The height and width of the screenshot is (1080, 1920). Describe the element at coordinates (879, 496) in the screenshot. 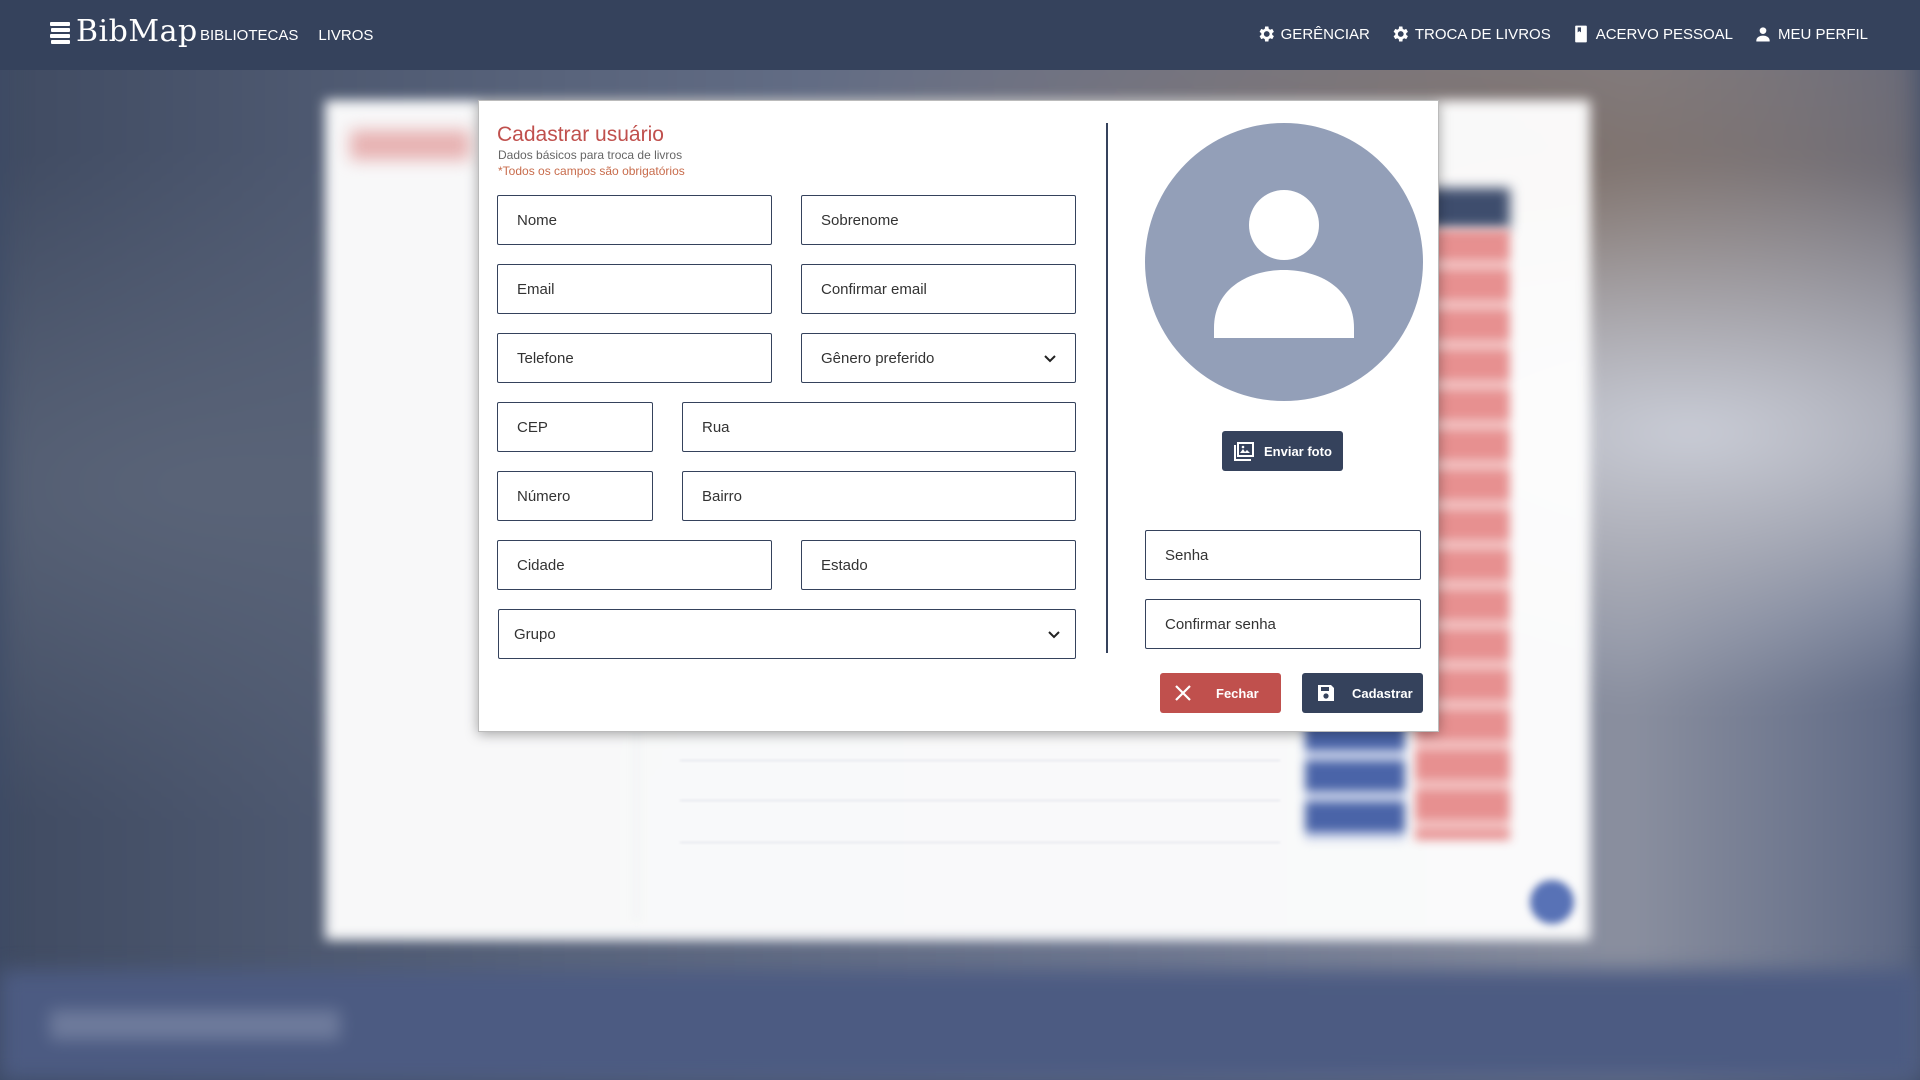

I see `bairro-field: Bairro` at that location.